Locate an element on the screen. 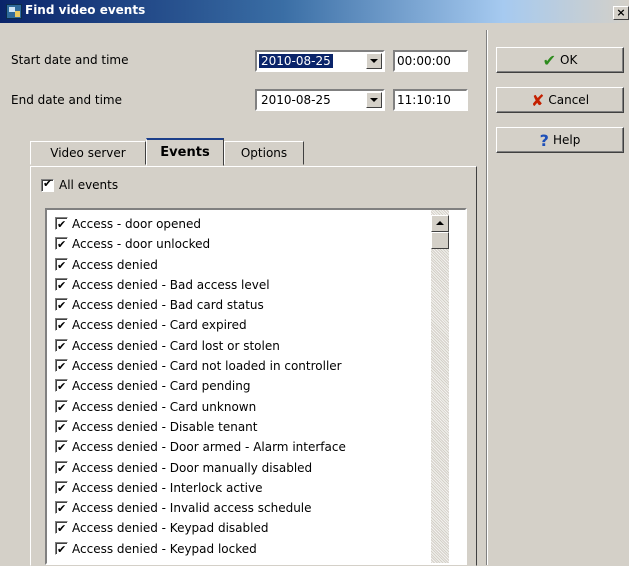 Image resolution: width=629 pixels, height=566 pixels. event-label: Access denied - Disable tenant is located at coordinates (165, 426).